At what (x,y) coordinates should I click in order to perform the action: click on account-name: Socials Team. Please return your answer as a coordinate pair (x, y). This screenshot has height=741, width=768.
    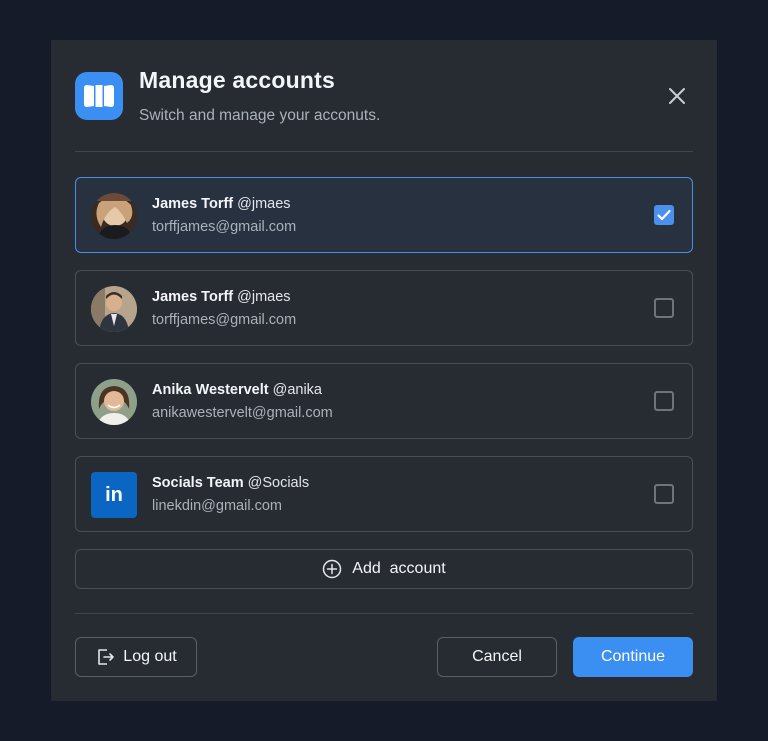
    Looking at the image, I should click on (198, 483).